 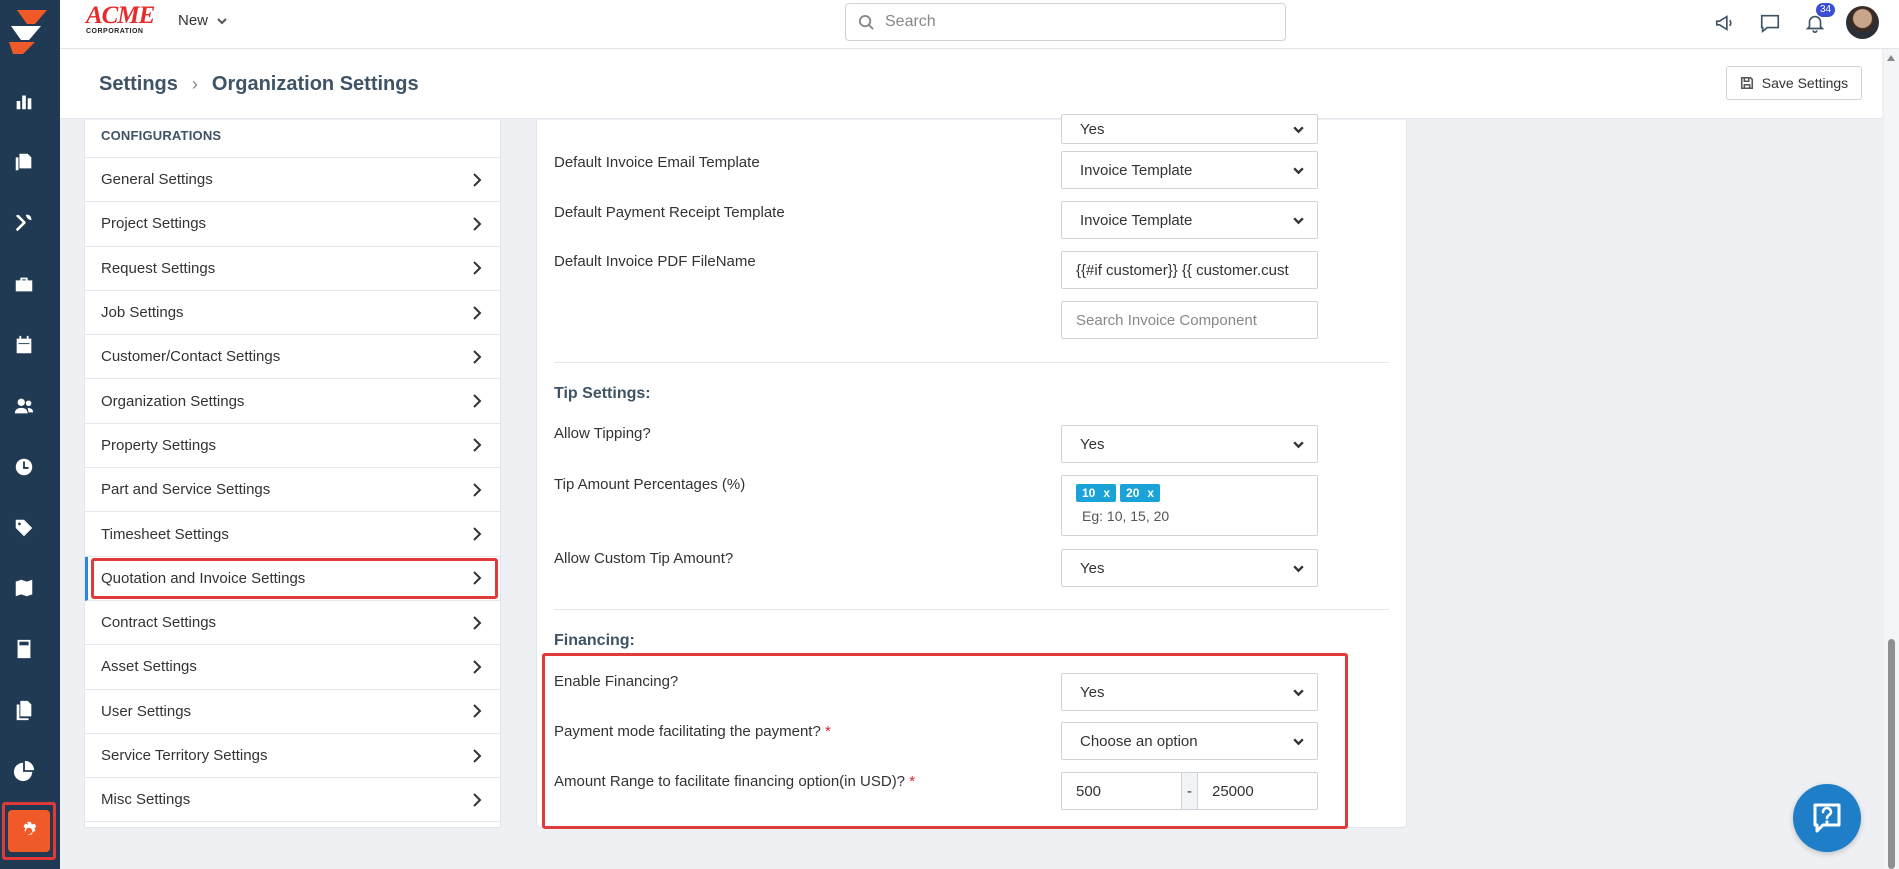 What do you see at coordinates (292, 712) in the screenshot?
I see `settings-category-item: User Settings` at bounding box center [292, 712].